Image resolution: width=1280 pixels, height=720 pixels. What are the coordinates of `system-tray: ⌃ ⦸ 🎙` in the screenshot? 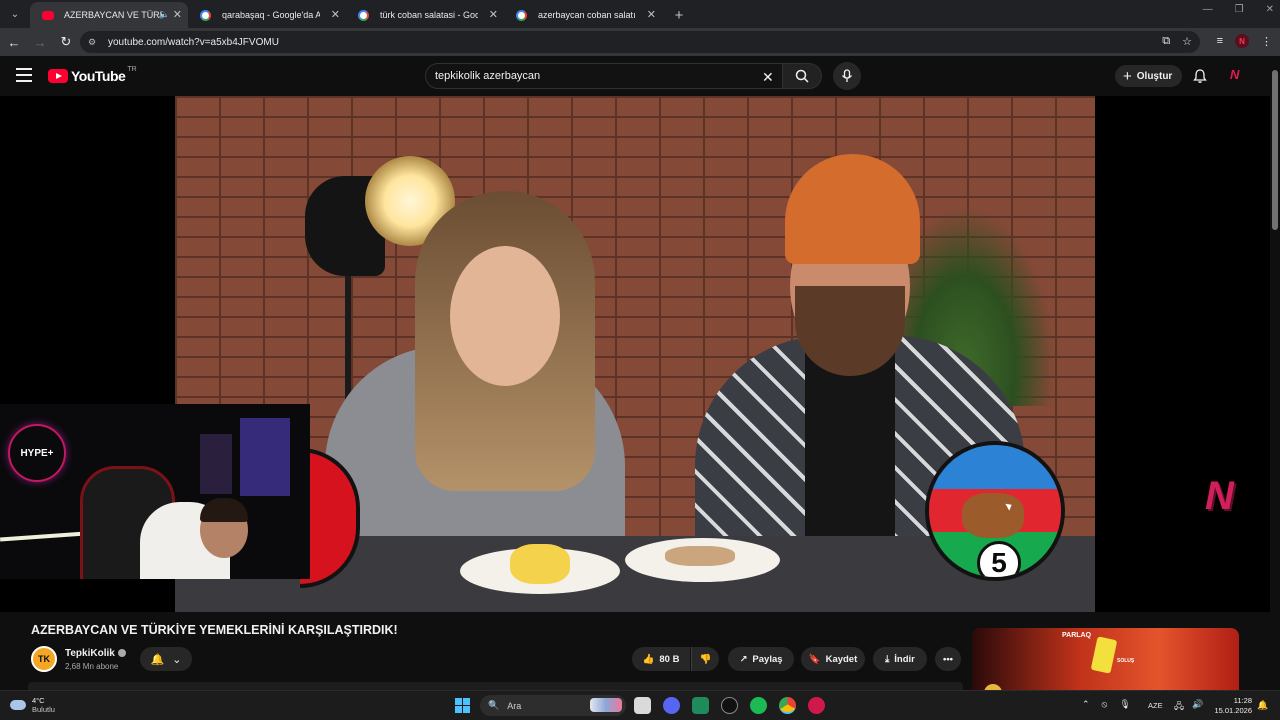 It's located at (1106, 704).